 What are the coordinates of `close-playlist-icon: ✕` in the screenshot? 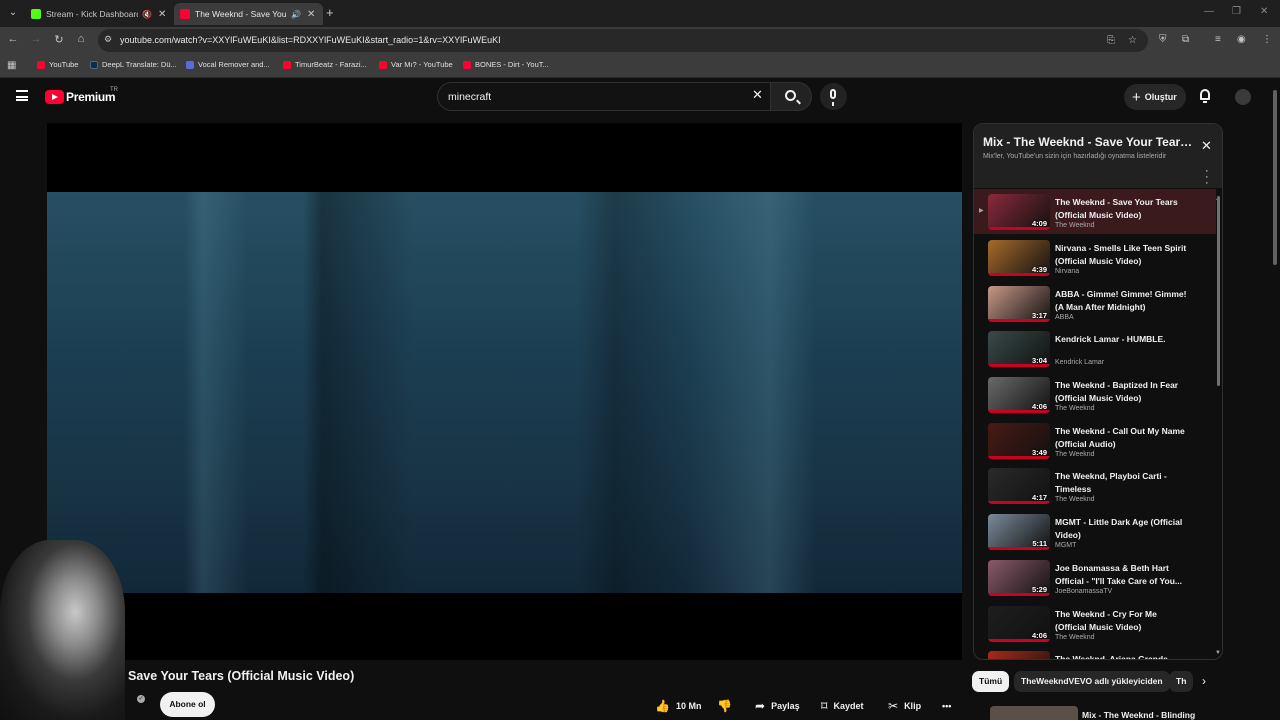 It's located at (1206, 146).